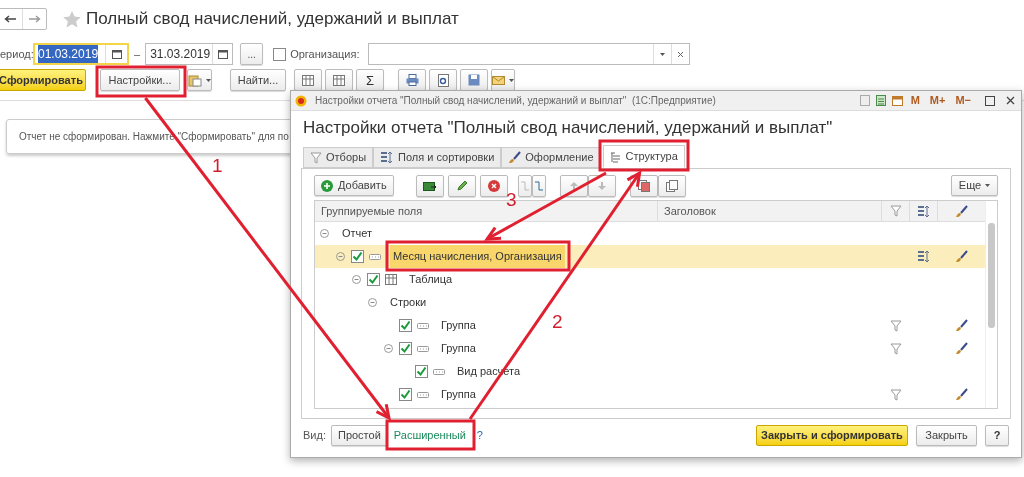 The width and height of the screenshot is (1024, 477). What do you see at coordinates (357, 234) in the screenshot?
I see `tree-label: Отчет` at bounding box center [357, 234].